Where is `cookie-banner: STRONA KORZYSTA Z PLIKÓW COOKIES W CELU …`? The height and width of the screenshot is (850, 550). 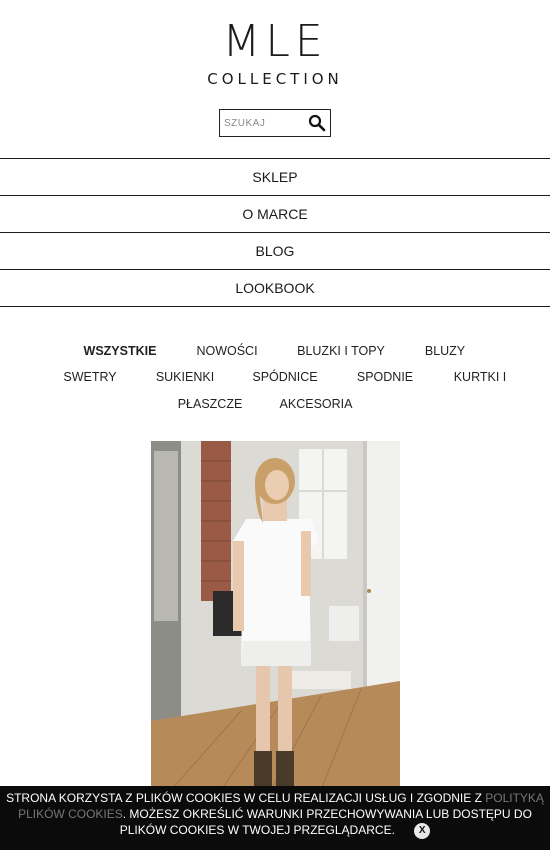 cookie-banner: STRONA KORZYSTA Z PLIKÓW COOKIES W CELU … is located at coordinates (275, 818).